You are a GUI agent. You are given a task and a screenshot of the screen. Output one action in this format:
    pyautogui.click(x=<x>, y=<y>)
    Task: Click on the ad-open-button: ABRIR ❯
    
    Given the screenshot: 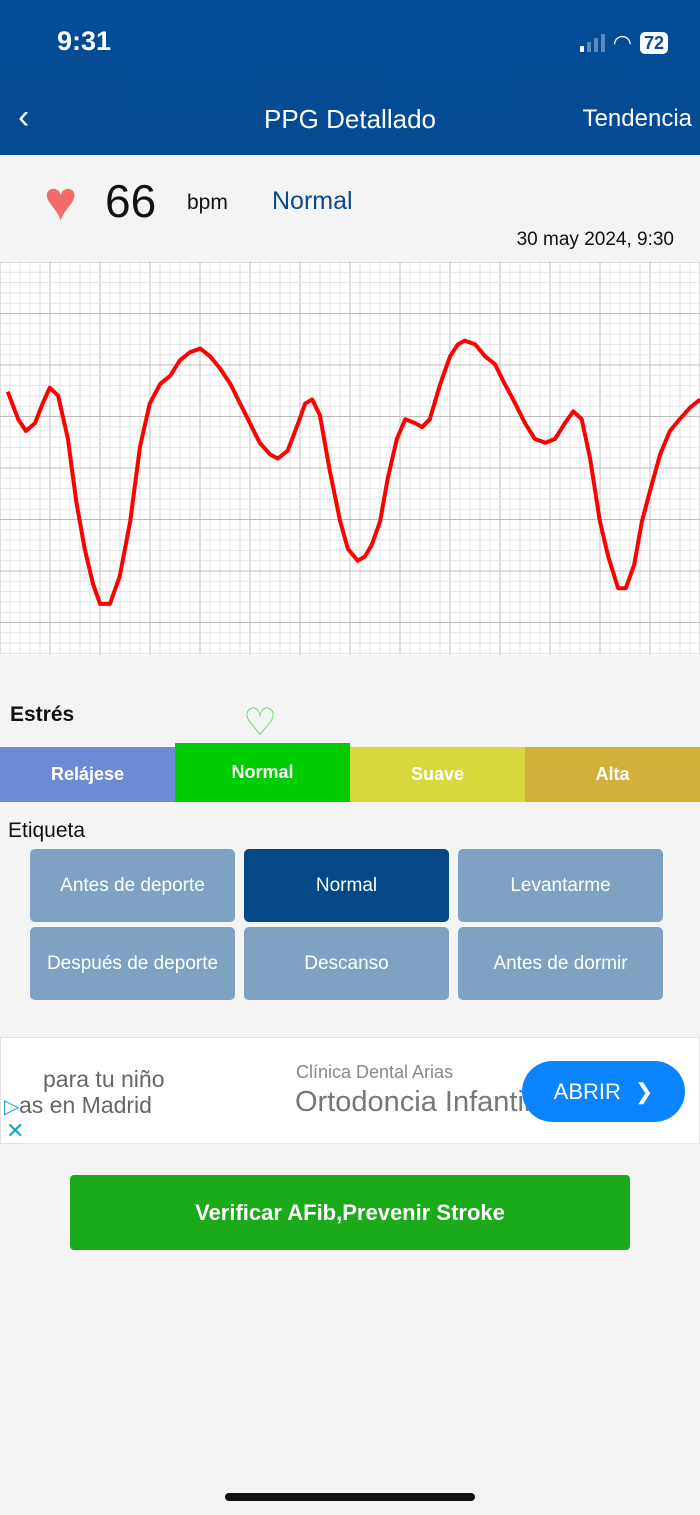 What is the action you would take?
    pyautogui.click(x=603, y=1091)
    